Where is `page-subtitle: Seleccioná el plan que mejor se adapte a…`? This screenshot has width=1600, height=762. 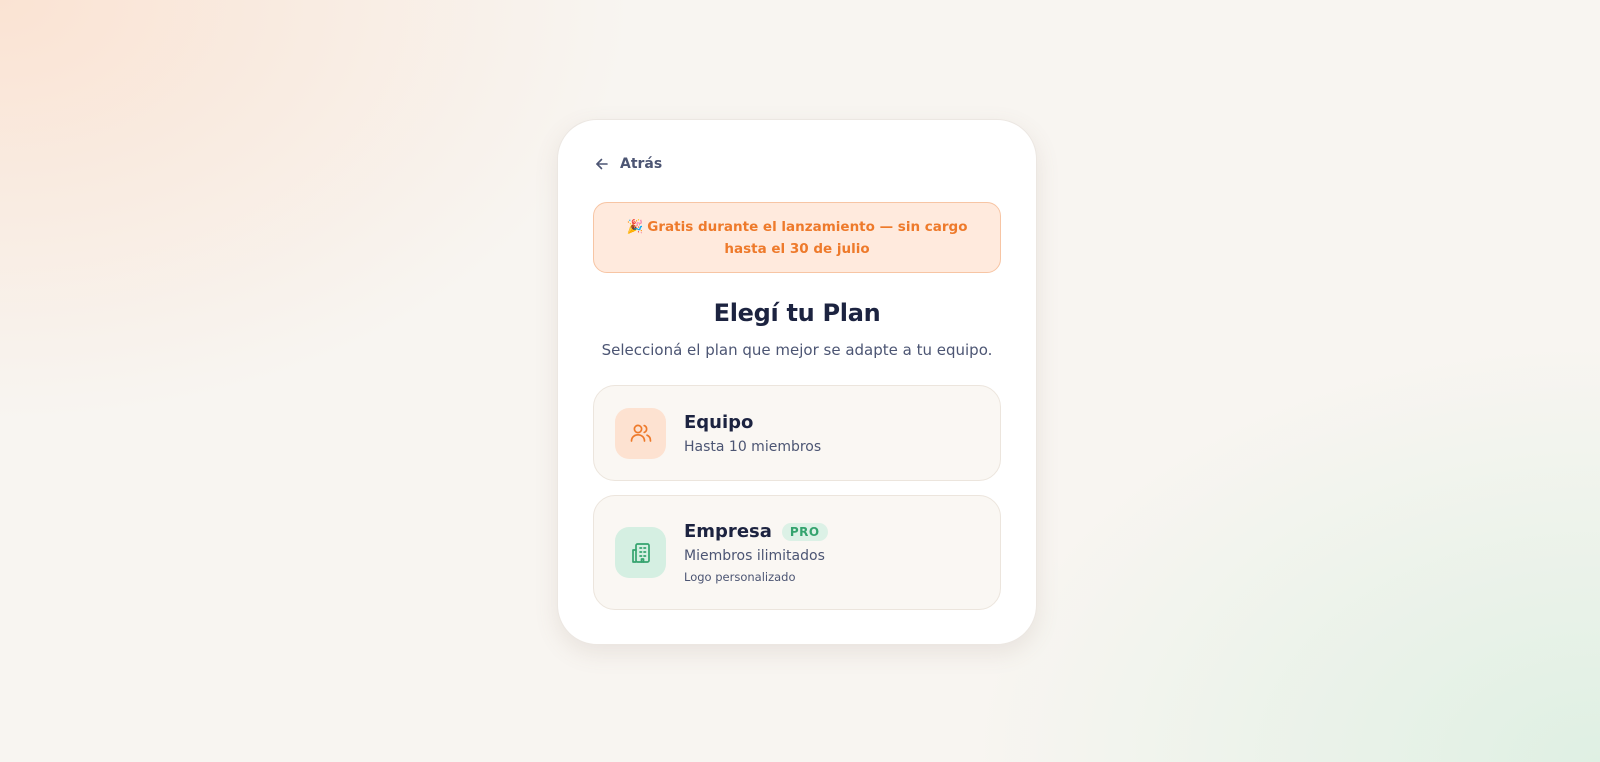
page-subtitle: Seleccioná el plan que mejor se adapte a… is located at coordinates (797, 350).